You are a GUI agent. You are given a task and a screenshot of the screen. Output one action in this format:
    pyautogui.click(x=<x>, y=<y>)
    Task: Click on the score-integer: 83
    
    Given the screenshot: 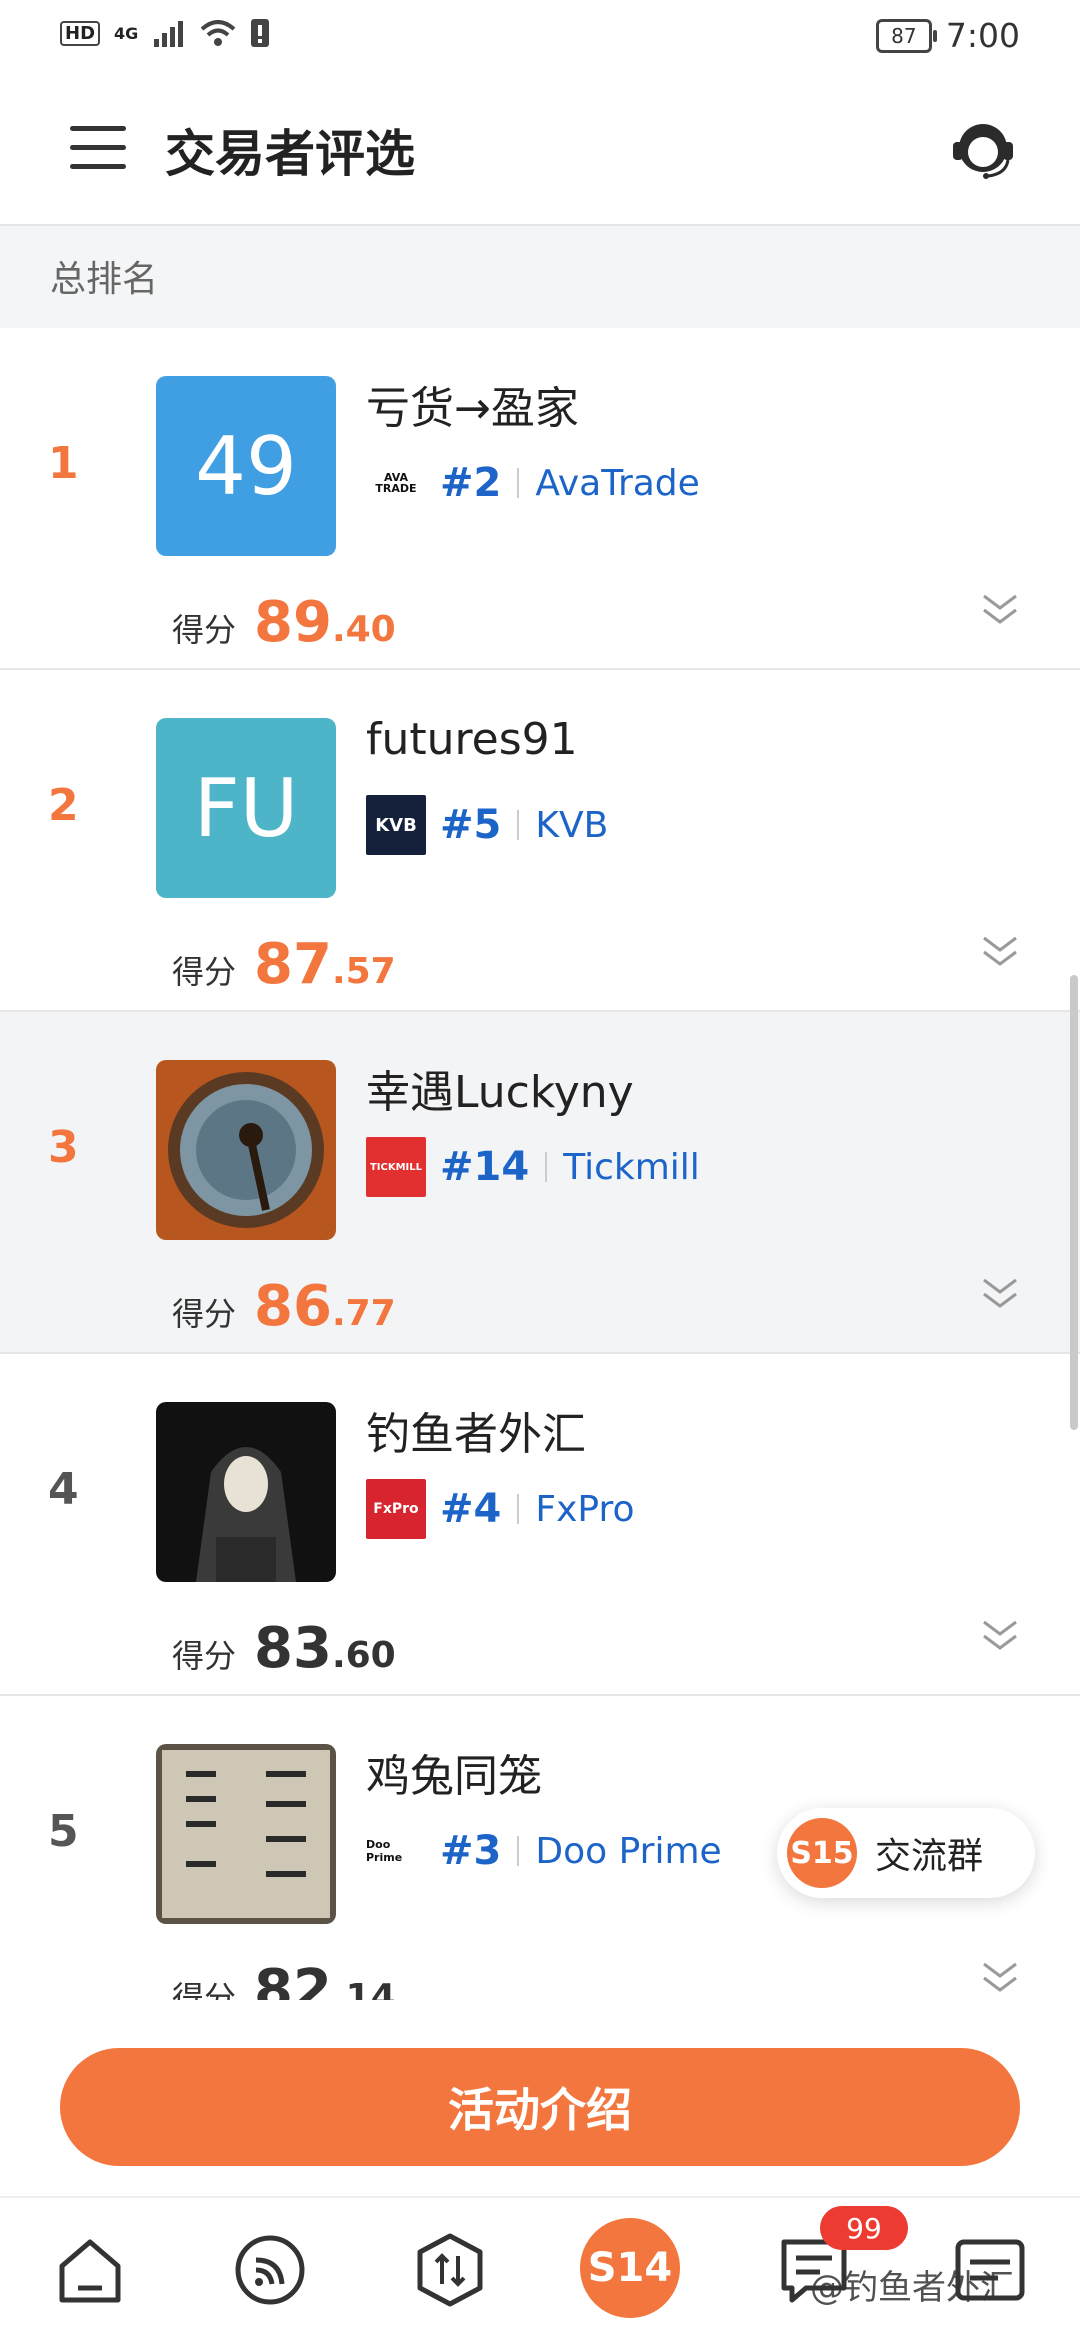 What is the action you would take?
    pyautogui.click(x=293, y=1648)
    